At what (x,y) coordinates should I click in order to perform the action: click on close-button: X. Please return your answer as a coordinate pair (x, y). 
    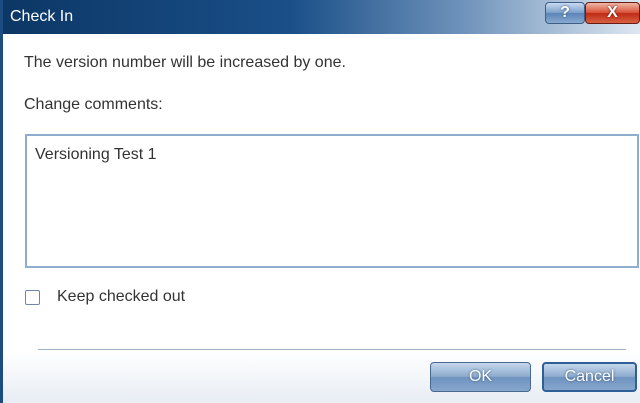
    Looking at the image, I should click on (612, 13).